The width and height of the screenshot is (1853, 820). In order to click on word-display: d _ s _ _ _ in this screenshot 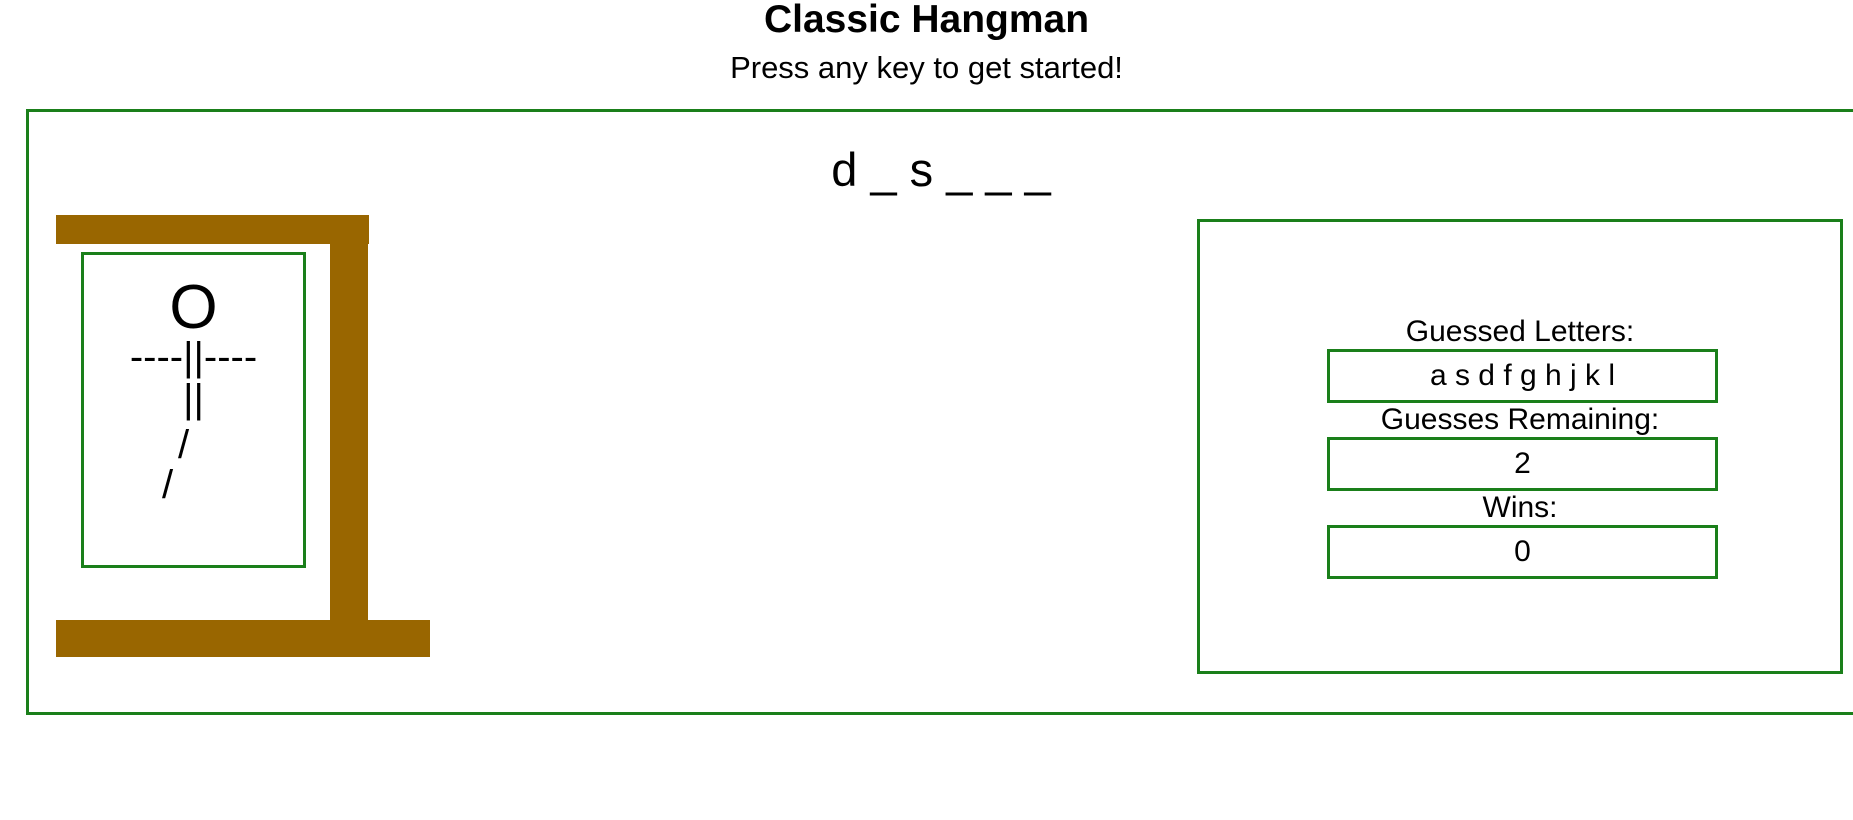, I will do `click(941, 169)`.